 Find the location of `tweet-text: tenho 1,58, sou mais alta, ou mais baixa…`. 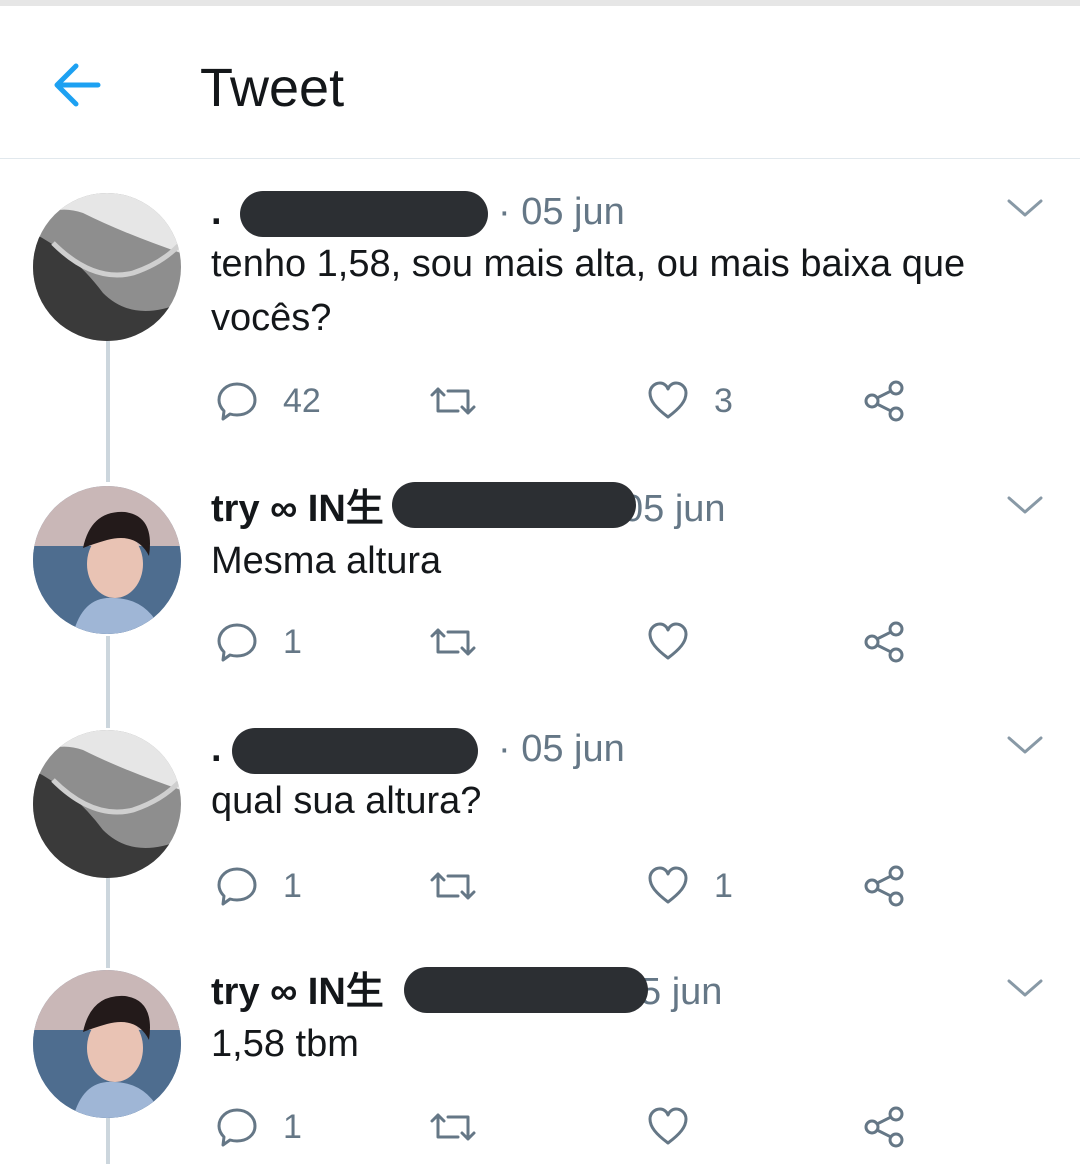

tweet-text: tenho 1,58, sou mais alta, ou mais baixa… is located at coordinates (588, 291).